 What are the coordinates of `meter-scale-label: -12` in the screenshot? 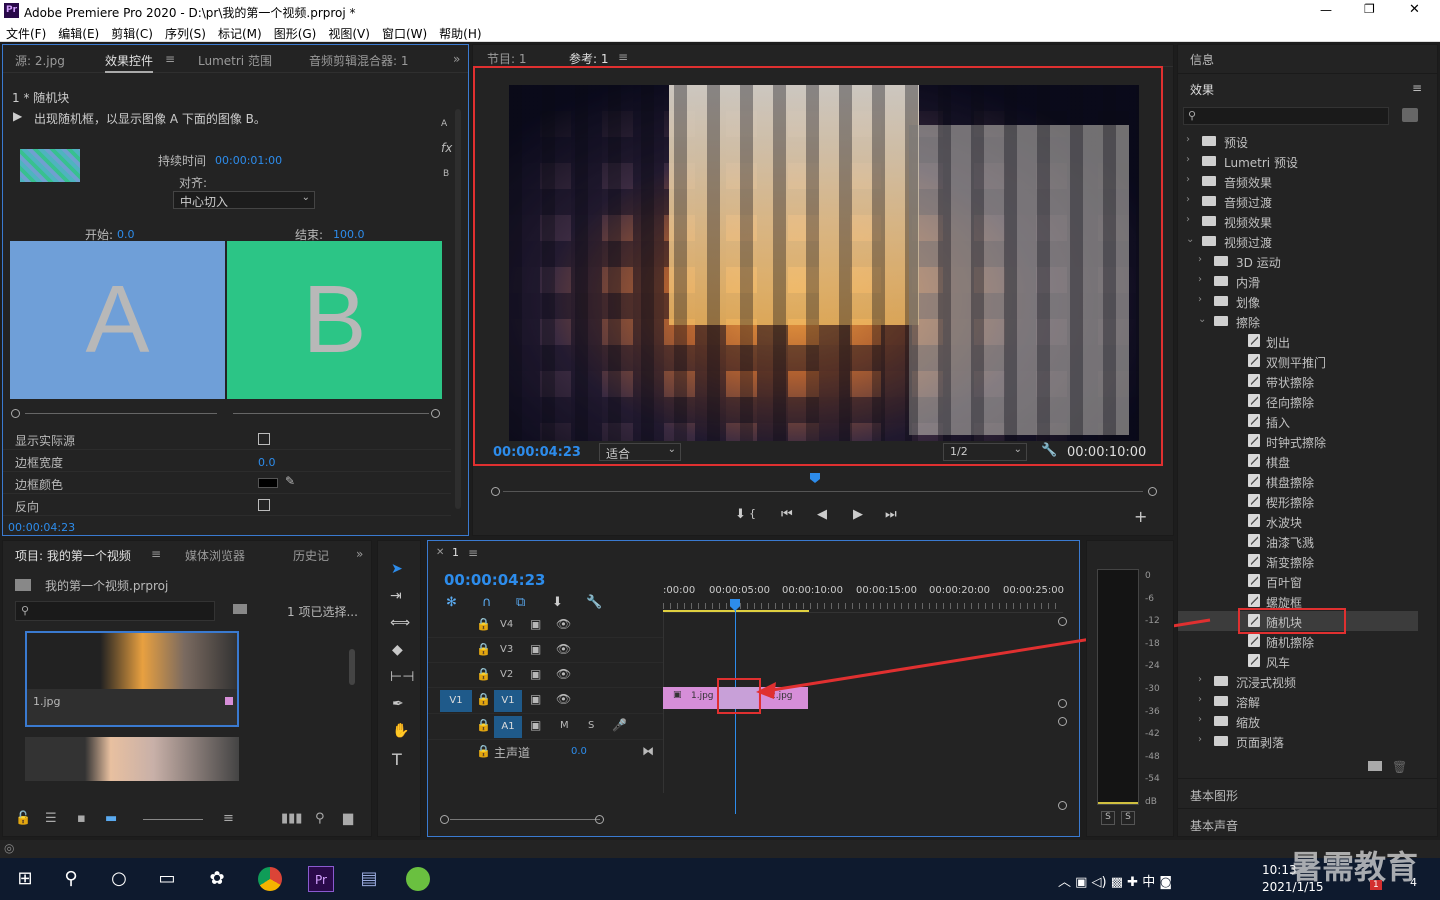 It's located at (1152, 621).